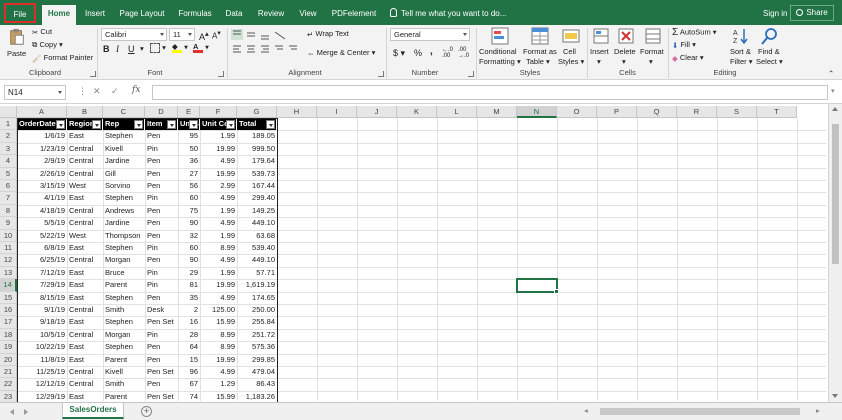 The height and width of the screenshot is (420, 842). What do you see at coordinates (463, 53) in the screenshot?
I see `decrease-decimal-button: .00 →.0` at bounding box center [463, 53].